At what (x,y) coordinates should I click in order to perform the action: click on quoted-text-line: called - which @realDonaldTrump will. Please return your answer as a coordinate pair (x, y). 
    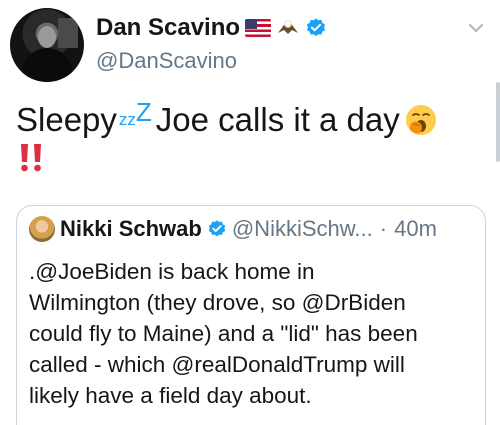
    Looking at the image, I should click on (217, 364).